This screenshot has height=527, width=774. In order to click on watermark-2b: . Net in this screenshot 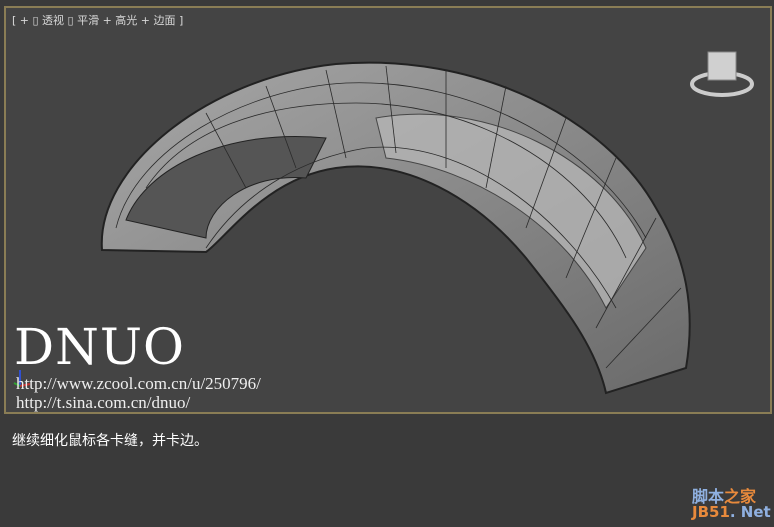, I will do `click(750, 512)`.